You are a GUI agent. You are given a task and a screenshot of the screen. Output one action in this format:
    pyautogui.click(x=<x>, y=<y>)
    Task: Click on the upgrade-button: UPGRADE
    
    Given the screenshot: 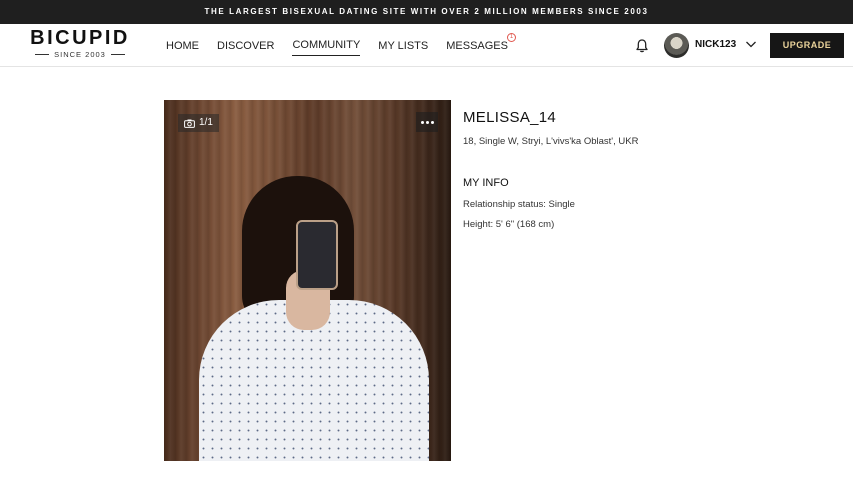 What is the action you would take?
    pyautogui.click(x=807, y=45)
    